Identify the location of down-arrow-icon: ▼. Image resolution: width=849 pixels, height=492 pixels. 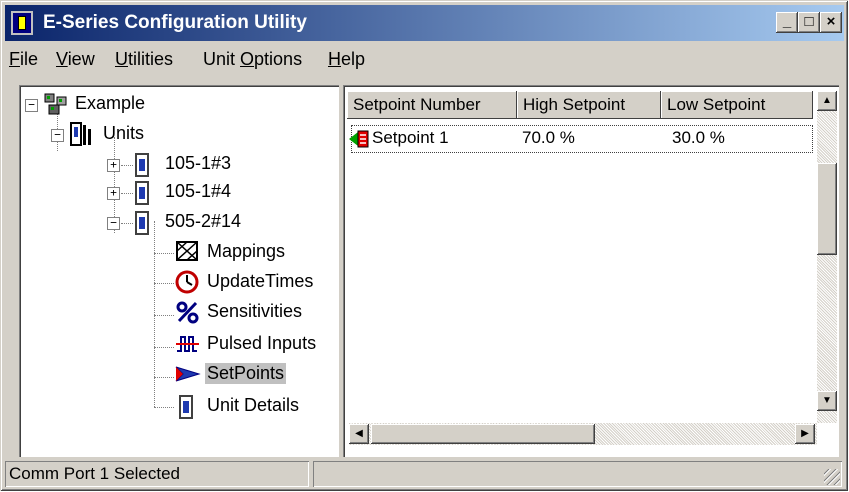
(827, 400).